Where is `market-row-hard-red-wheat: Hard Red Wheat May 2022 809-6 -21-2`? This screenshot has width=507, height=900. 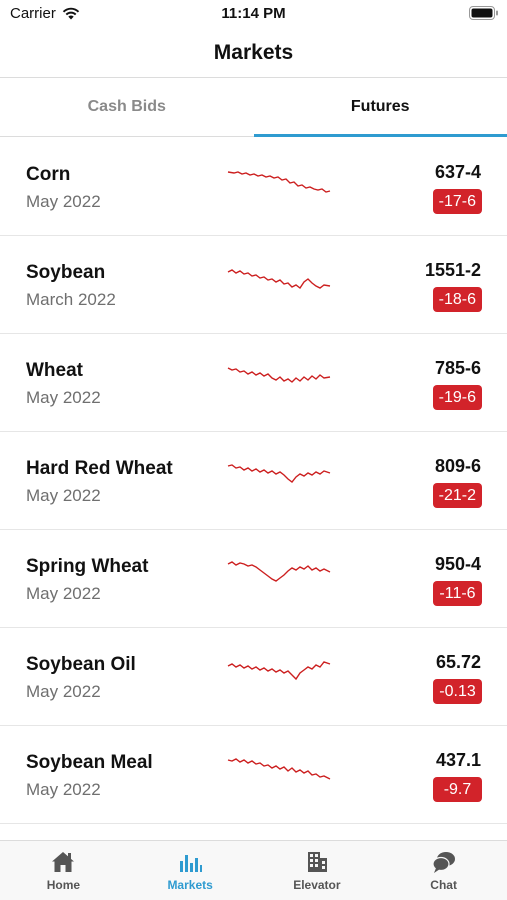
market-row-hard-red-wheat: Hard Red Wheat May 2022 809-6 -21-2 is located at coordinates (253, 481).